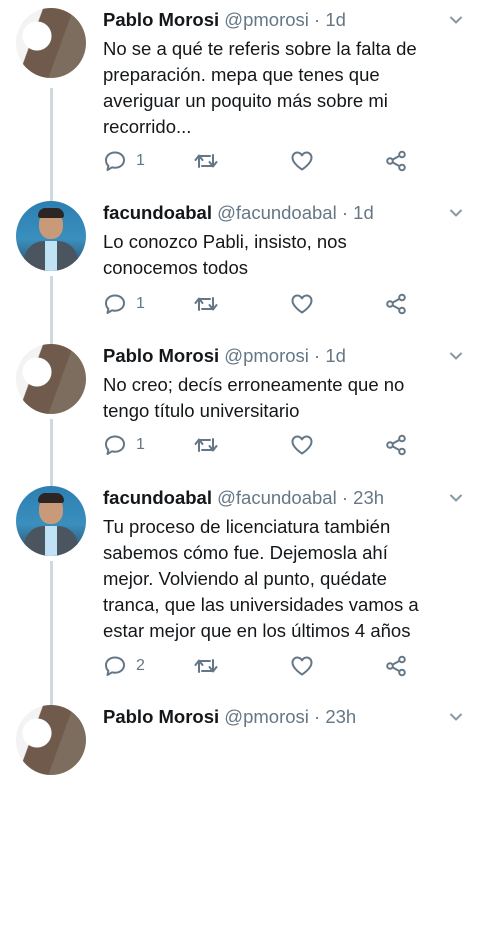 Image resolution: width=479 pixels, height=946 pixels. I want to click on reply-count: 2, so click(140, 665).